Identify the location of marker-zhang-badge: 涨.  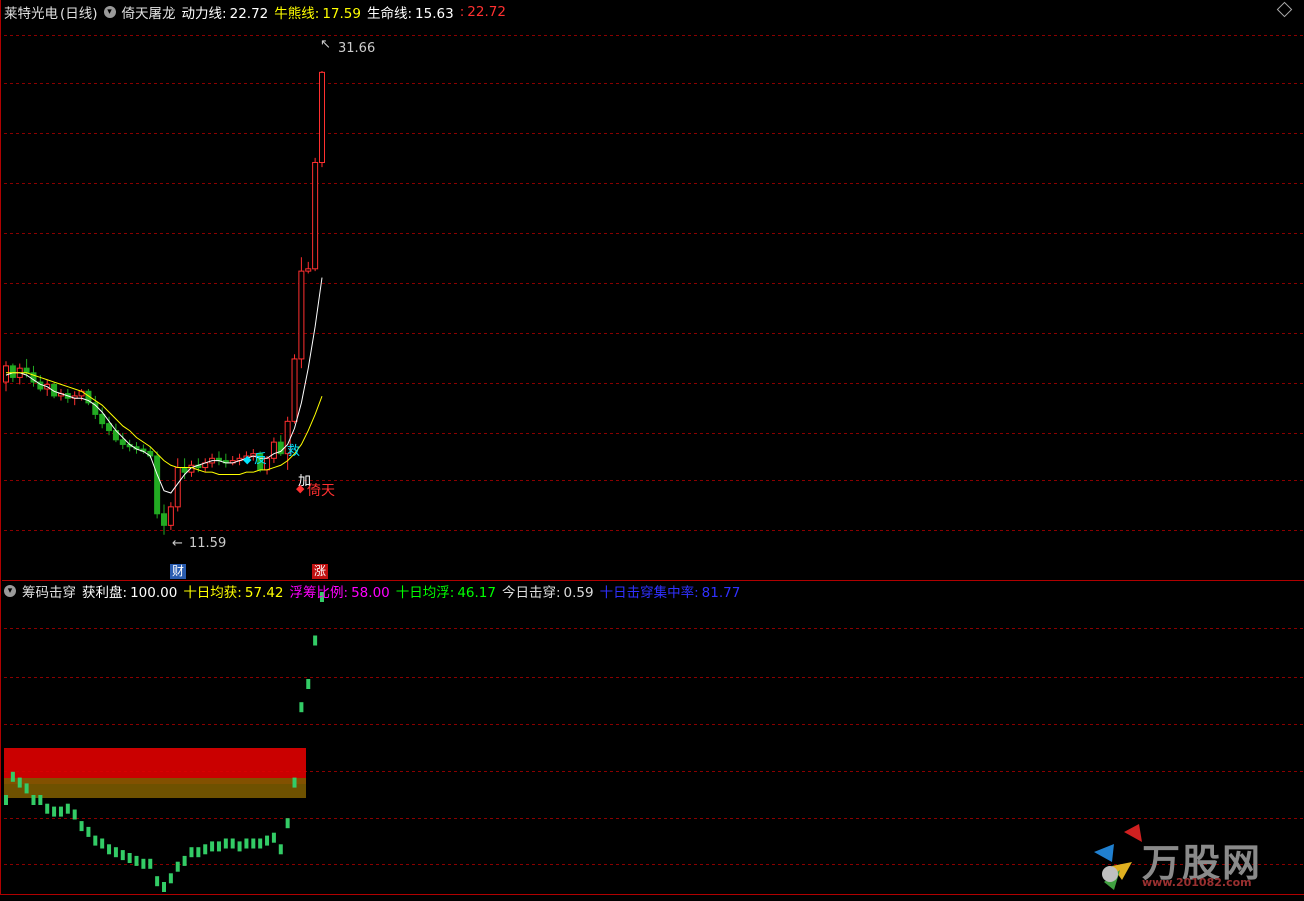
(320, 571).